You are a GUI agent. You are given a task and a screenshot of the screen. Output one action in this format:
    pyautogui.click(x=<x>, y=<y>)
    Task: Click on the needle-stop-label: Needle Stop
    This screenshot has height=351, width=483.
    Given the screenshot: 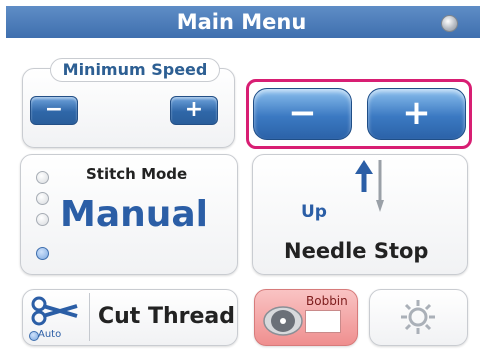 What is the action you would take?
    pyautogui.click(x=356, y=251)
    